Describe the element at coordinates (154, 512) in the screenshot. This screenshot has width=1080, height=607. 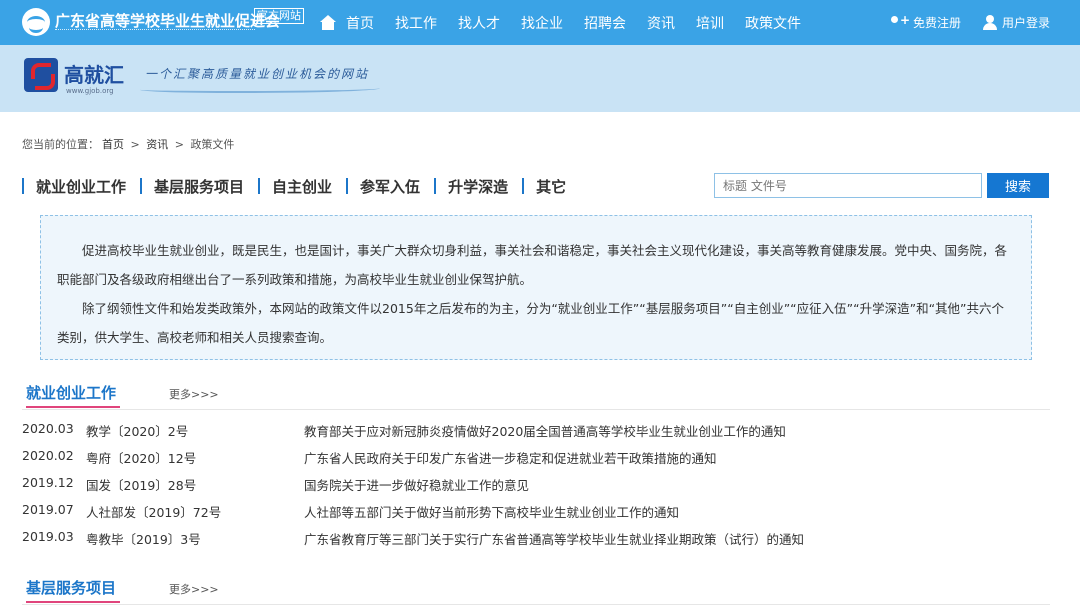
I see `policy-doc-number: 人社部发〔2019〕72号` at that location.